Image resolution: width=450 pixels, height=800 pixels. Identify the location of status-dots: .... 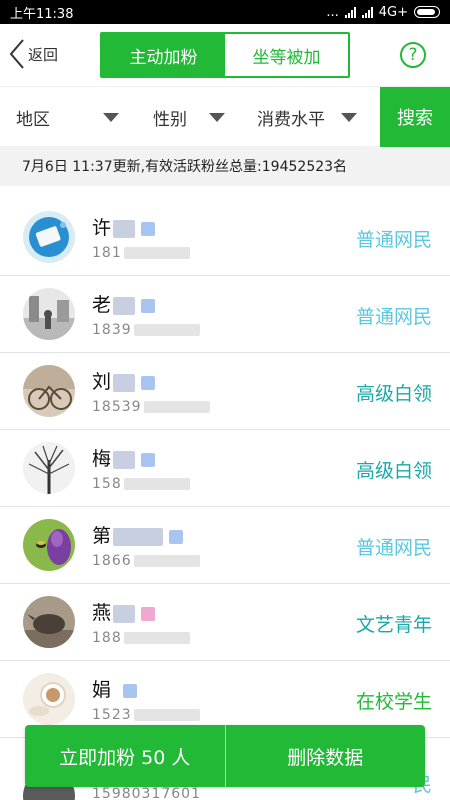
(332, 12).